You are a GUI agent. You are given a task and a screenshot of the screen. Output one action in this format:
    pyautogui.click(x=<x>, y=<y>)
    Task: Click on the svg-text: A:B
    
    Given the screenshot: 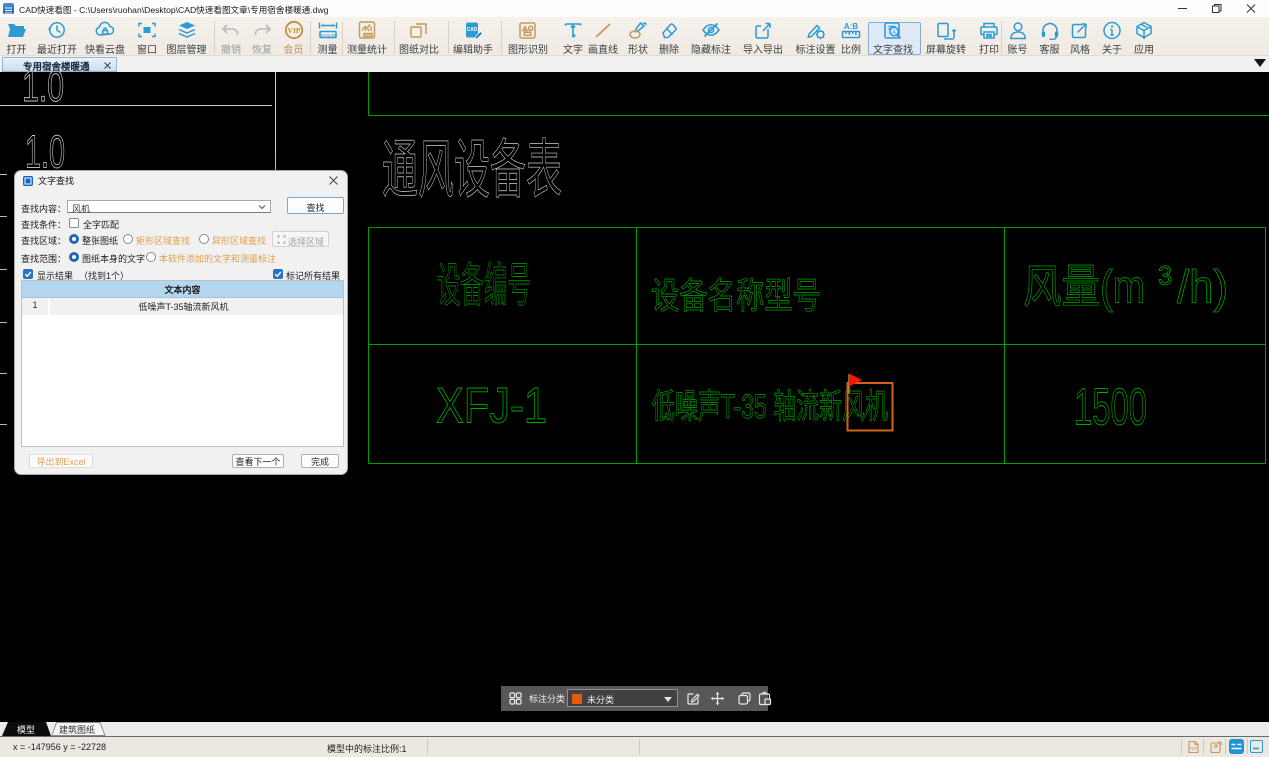 What is the action you would take?
    pyautogui.click(x=851, y=26)
    